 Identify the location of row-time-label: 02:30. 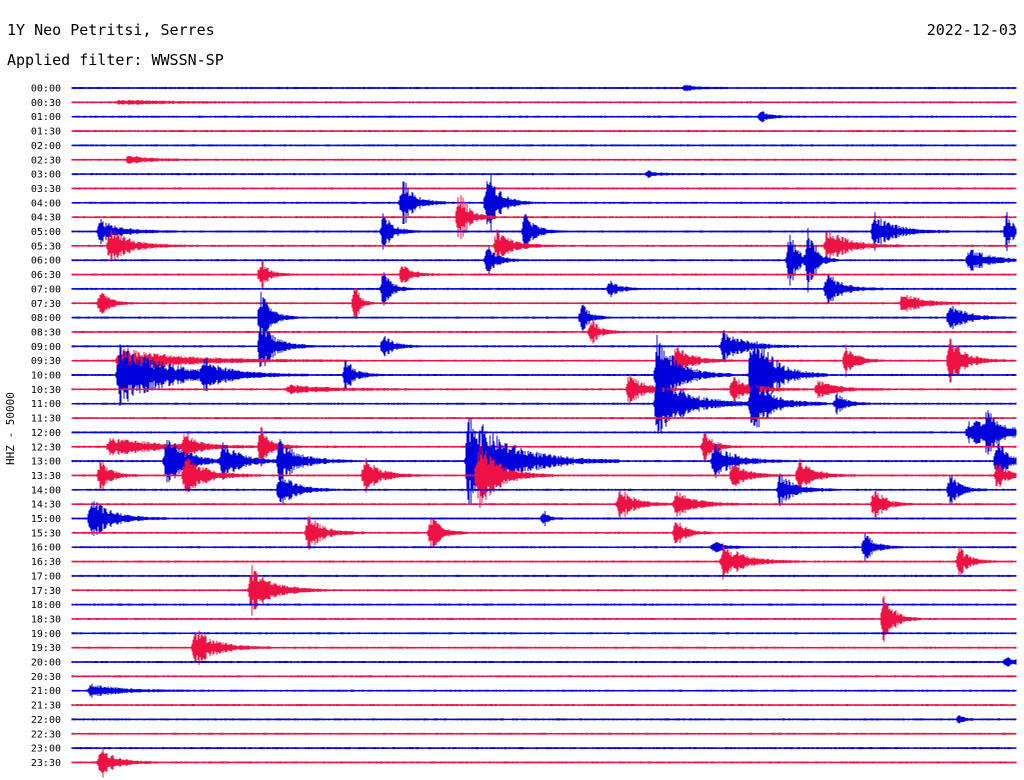
(46, 160).